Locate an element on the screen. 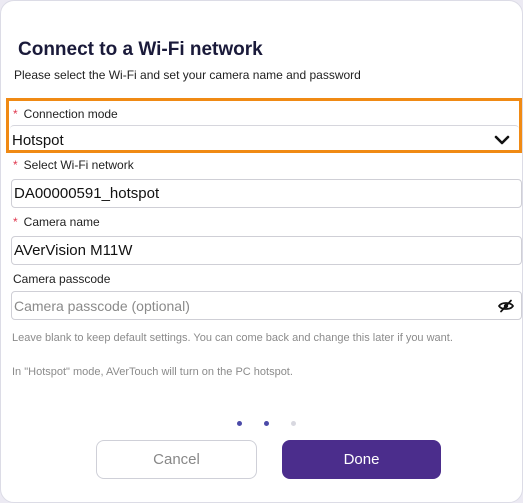 This screenshot has height=503, width=523. wifi-network-label: * Select Wi-Fi network is located at coordinates (73, 165).